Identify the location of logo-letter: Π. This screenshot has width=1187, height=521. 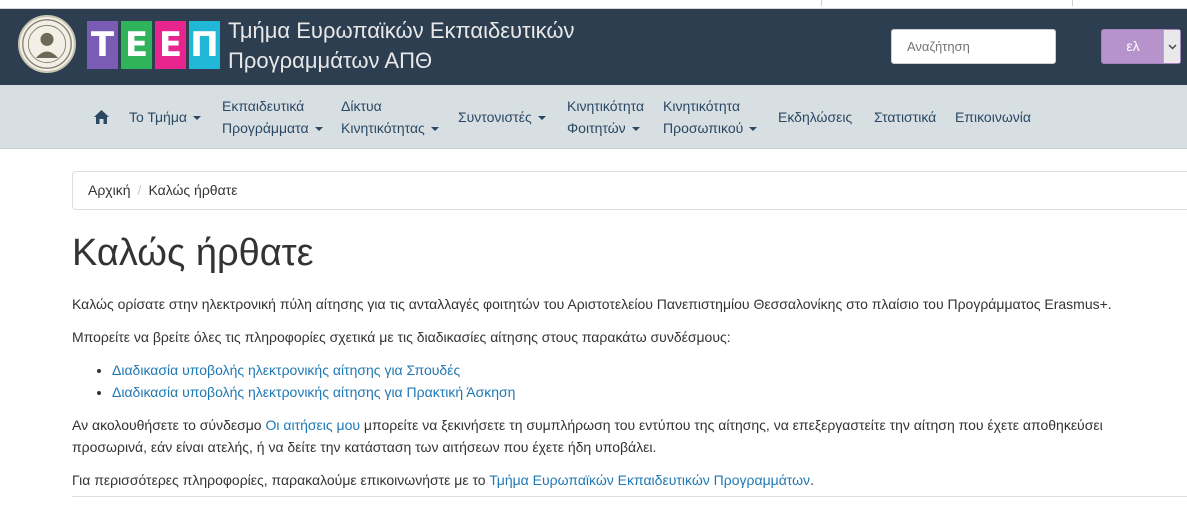
(204, 45).